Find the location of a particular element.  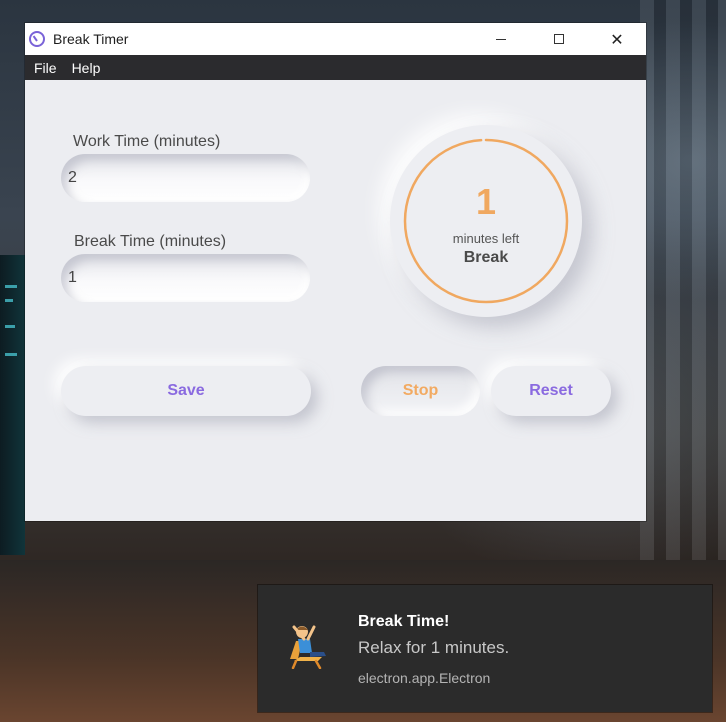

window-controls: ✕ is located at coordinates (559, 39).